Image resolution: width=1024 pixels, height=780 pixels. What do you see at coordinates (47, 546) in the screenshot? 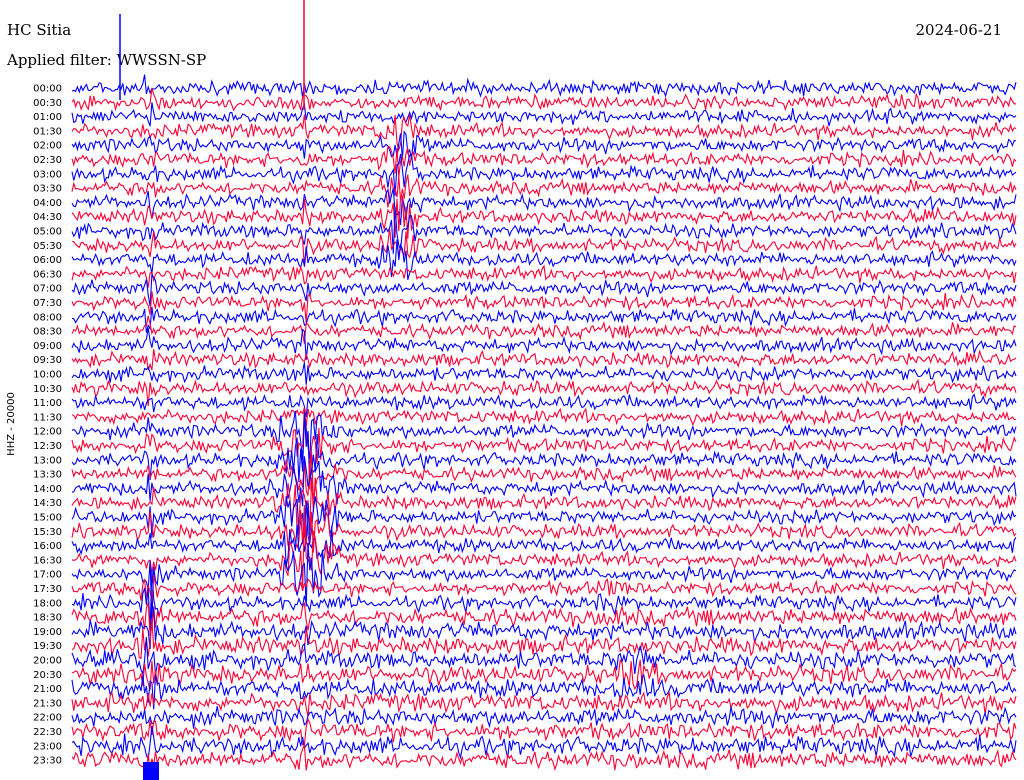
I see `tick-label: 16:00` at bounding box center [47, 546].